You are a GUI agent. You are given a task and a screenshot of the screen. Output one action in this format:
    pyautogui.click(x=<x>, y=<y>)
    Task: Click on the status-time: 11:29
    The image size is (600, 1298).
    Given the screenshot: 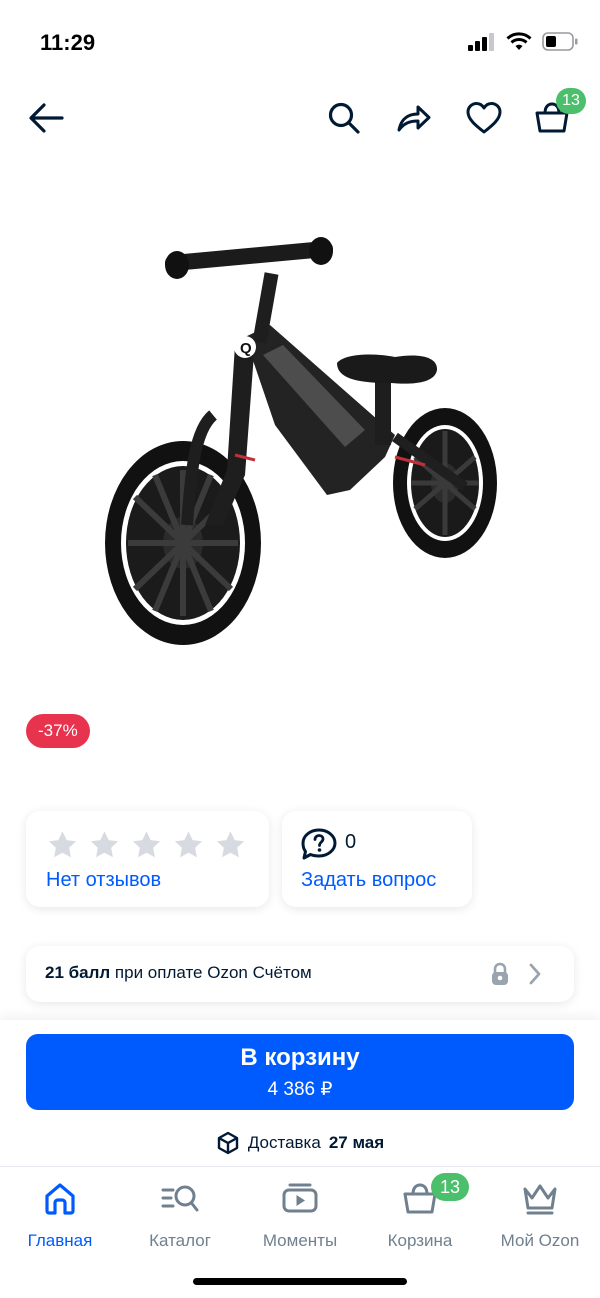 What is the action you would take?
    pyautogui.click(x=68, y=42)
    